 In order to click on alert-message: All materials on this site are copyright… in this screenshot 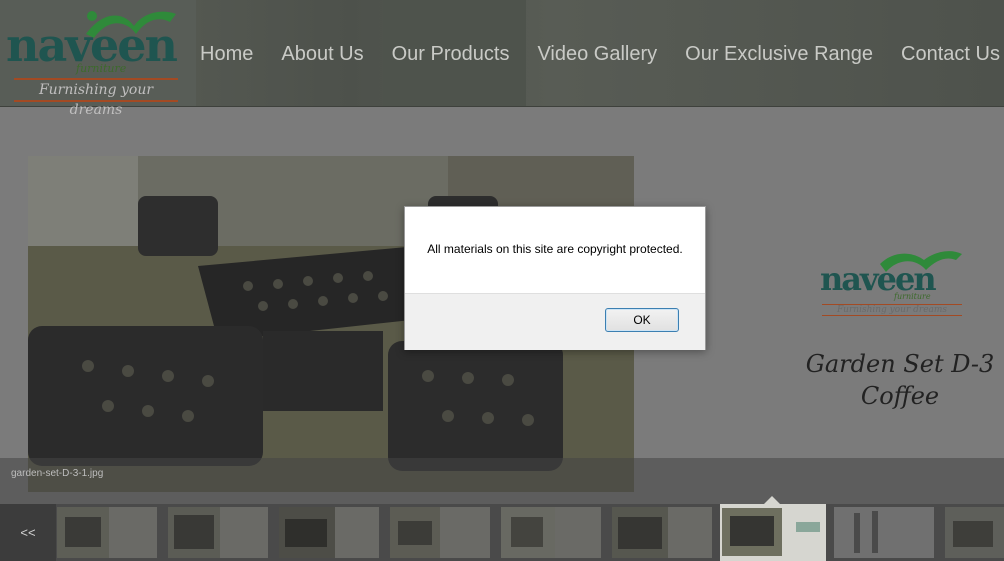, I will do `click(555, 249)`.